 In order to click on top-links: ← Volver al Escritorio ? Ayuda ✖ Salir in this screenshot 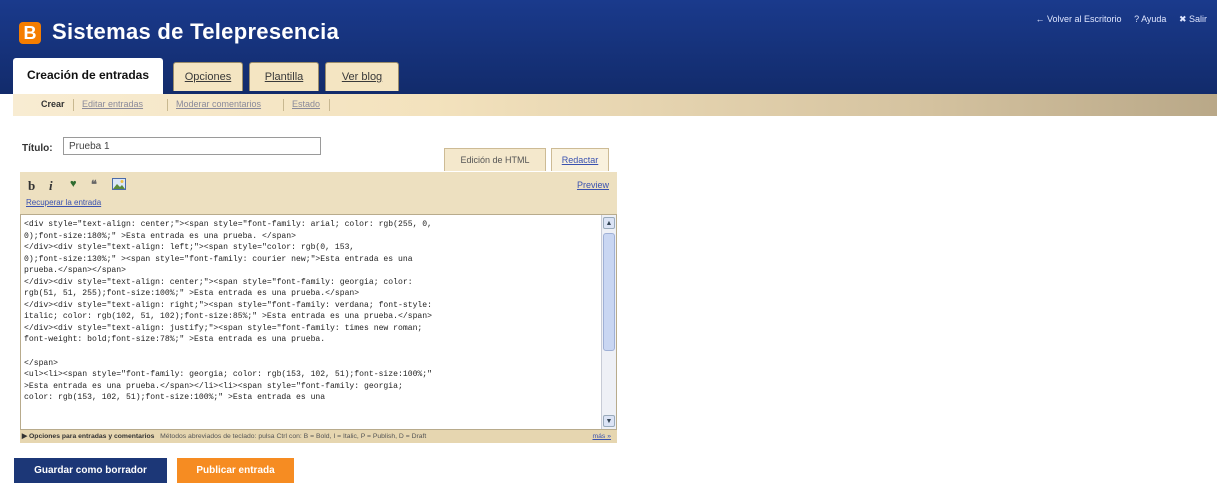, I will do `click(1116, 19)`.